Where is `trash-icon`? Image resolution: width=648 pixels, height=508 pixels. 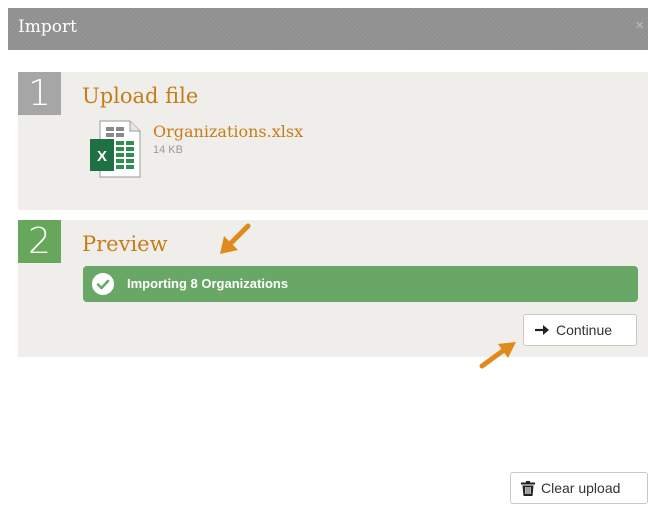
trash-icon is located at coordinates (528, 488).